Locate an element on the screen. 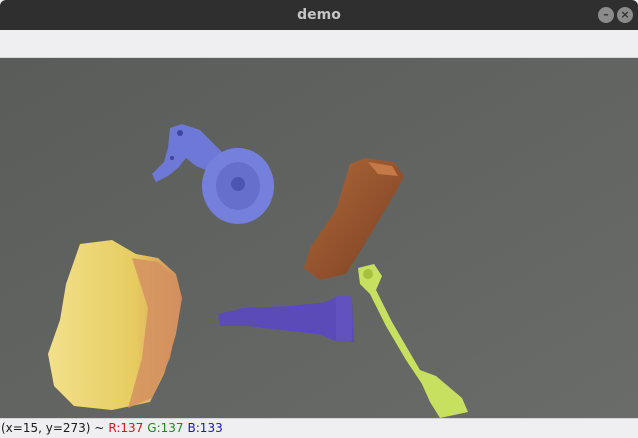  green-value: G:137 is located at coordinates (165, 428).